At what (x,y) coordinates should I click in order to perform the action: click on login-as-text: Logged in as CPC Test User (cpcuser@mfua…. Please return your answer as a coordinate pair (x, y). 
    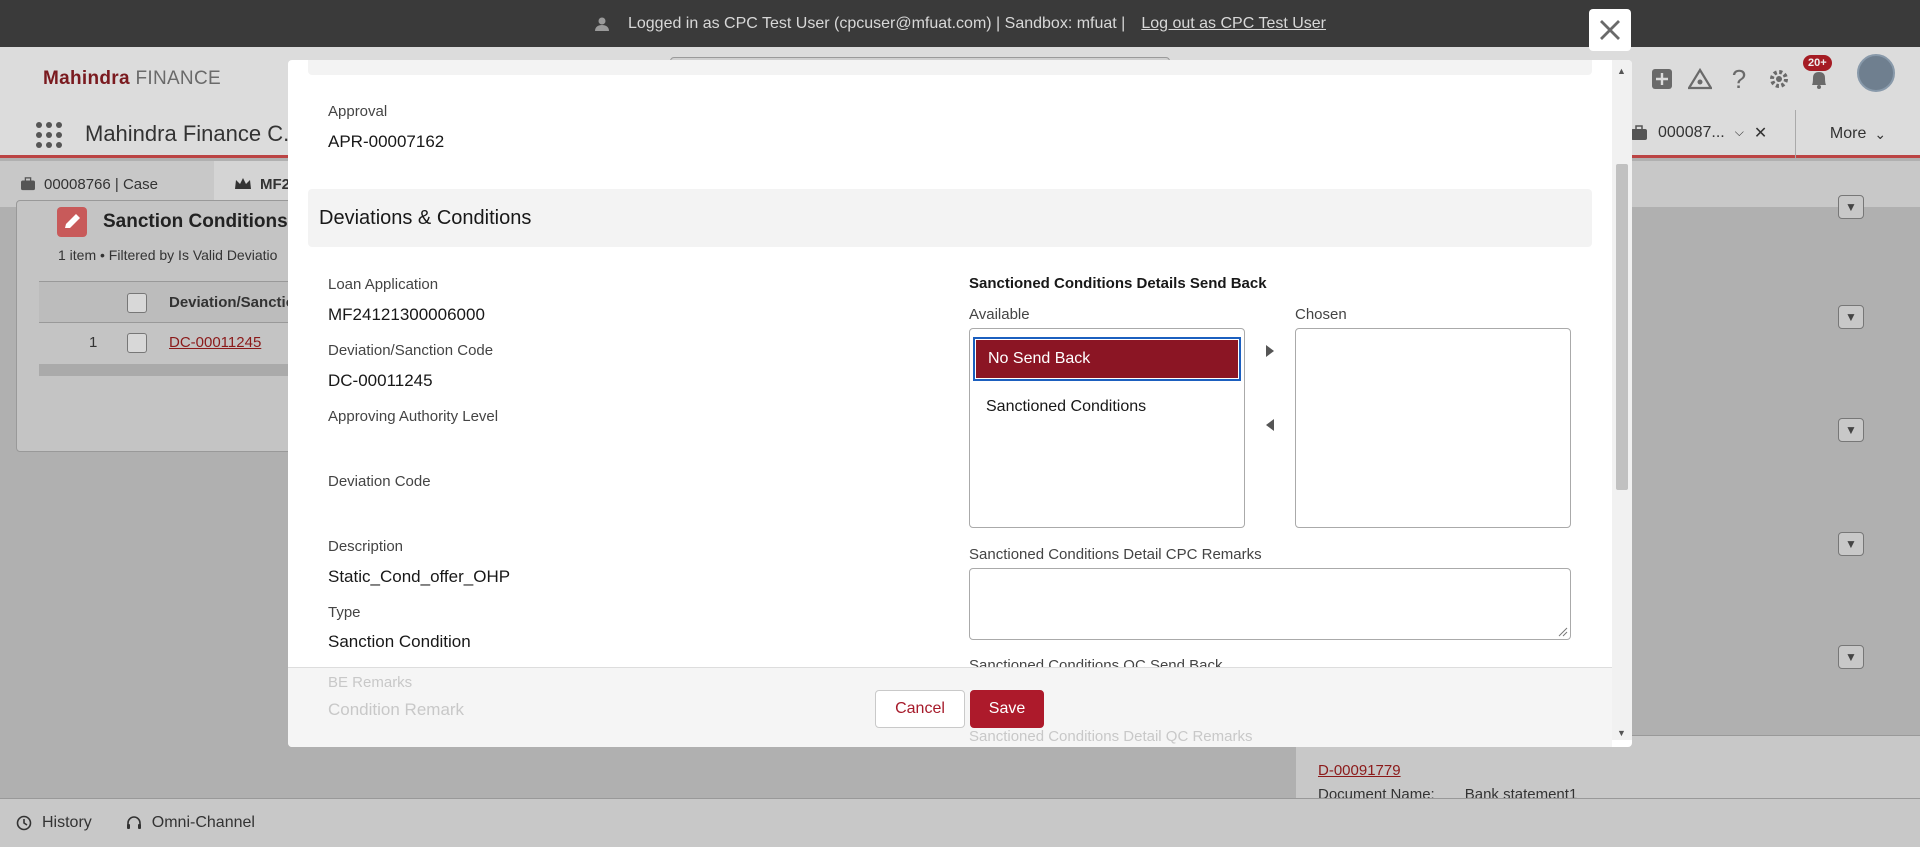
    Looking at the image, I should click on (876, 23).